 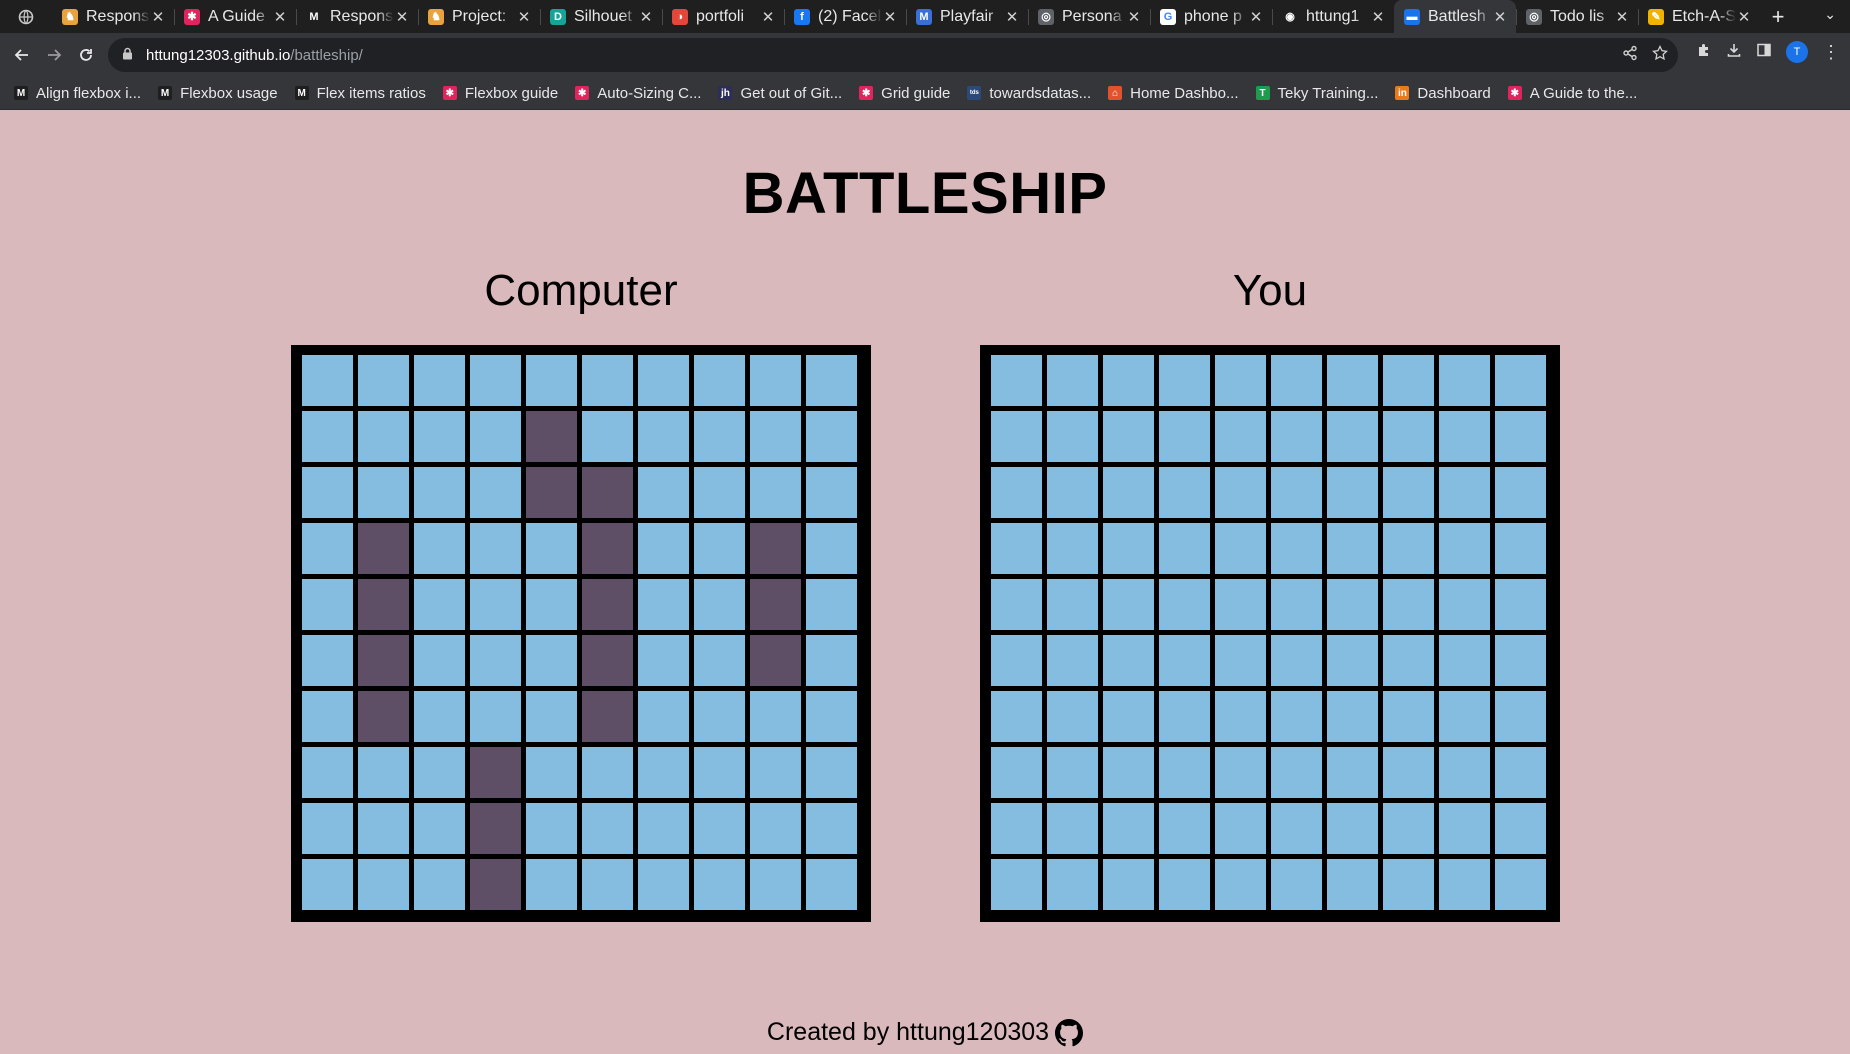 I want to click on browser-tab: D Silhouet ✕, so click(x=601, y=16).